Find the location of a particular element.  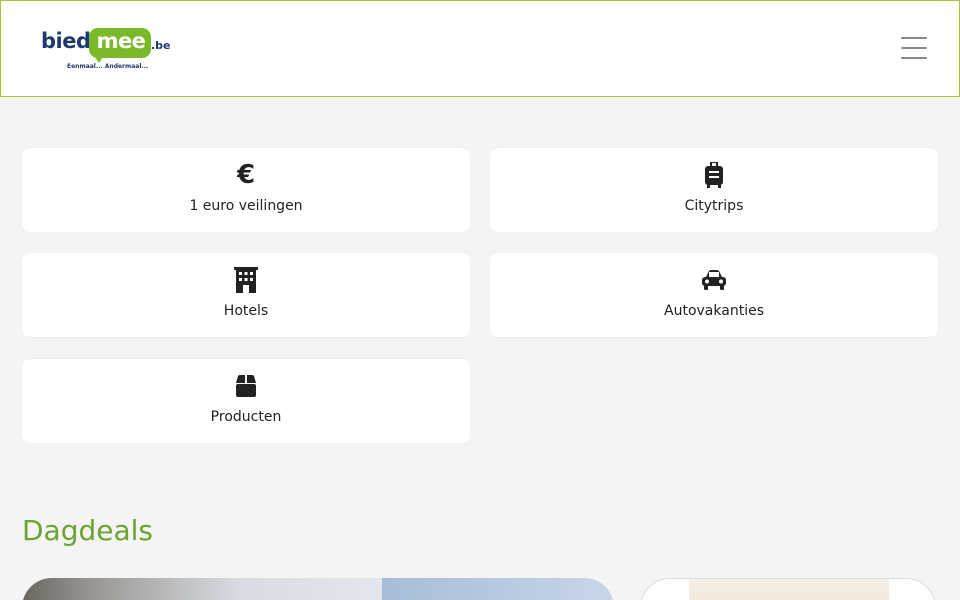

category-label: Citytrips is located at coordinates (714, 206).